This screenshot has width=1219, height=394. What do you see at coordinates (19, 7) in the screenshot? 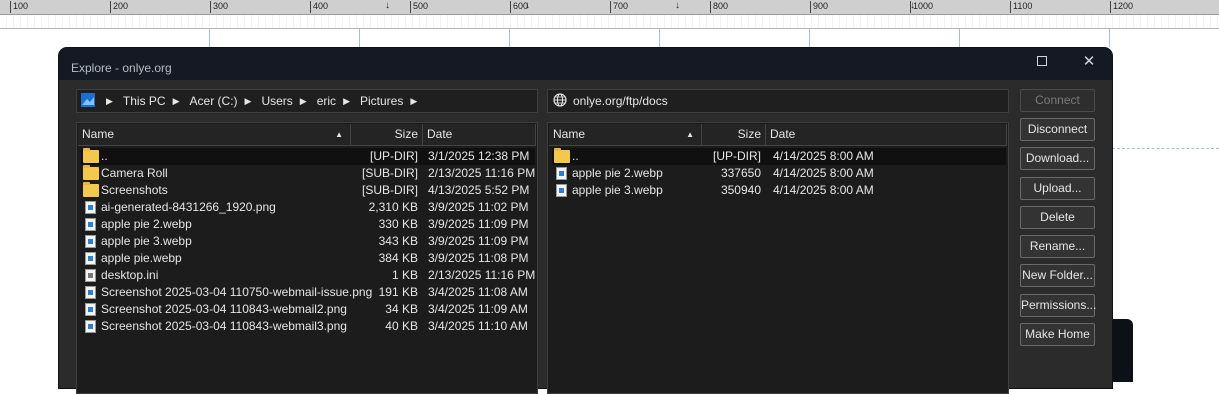
I see `ruler-label: 100` at bounding box center [19, 7].